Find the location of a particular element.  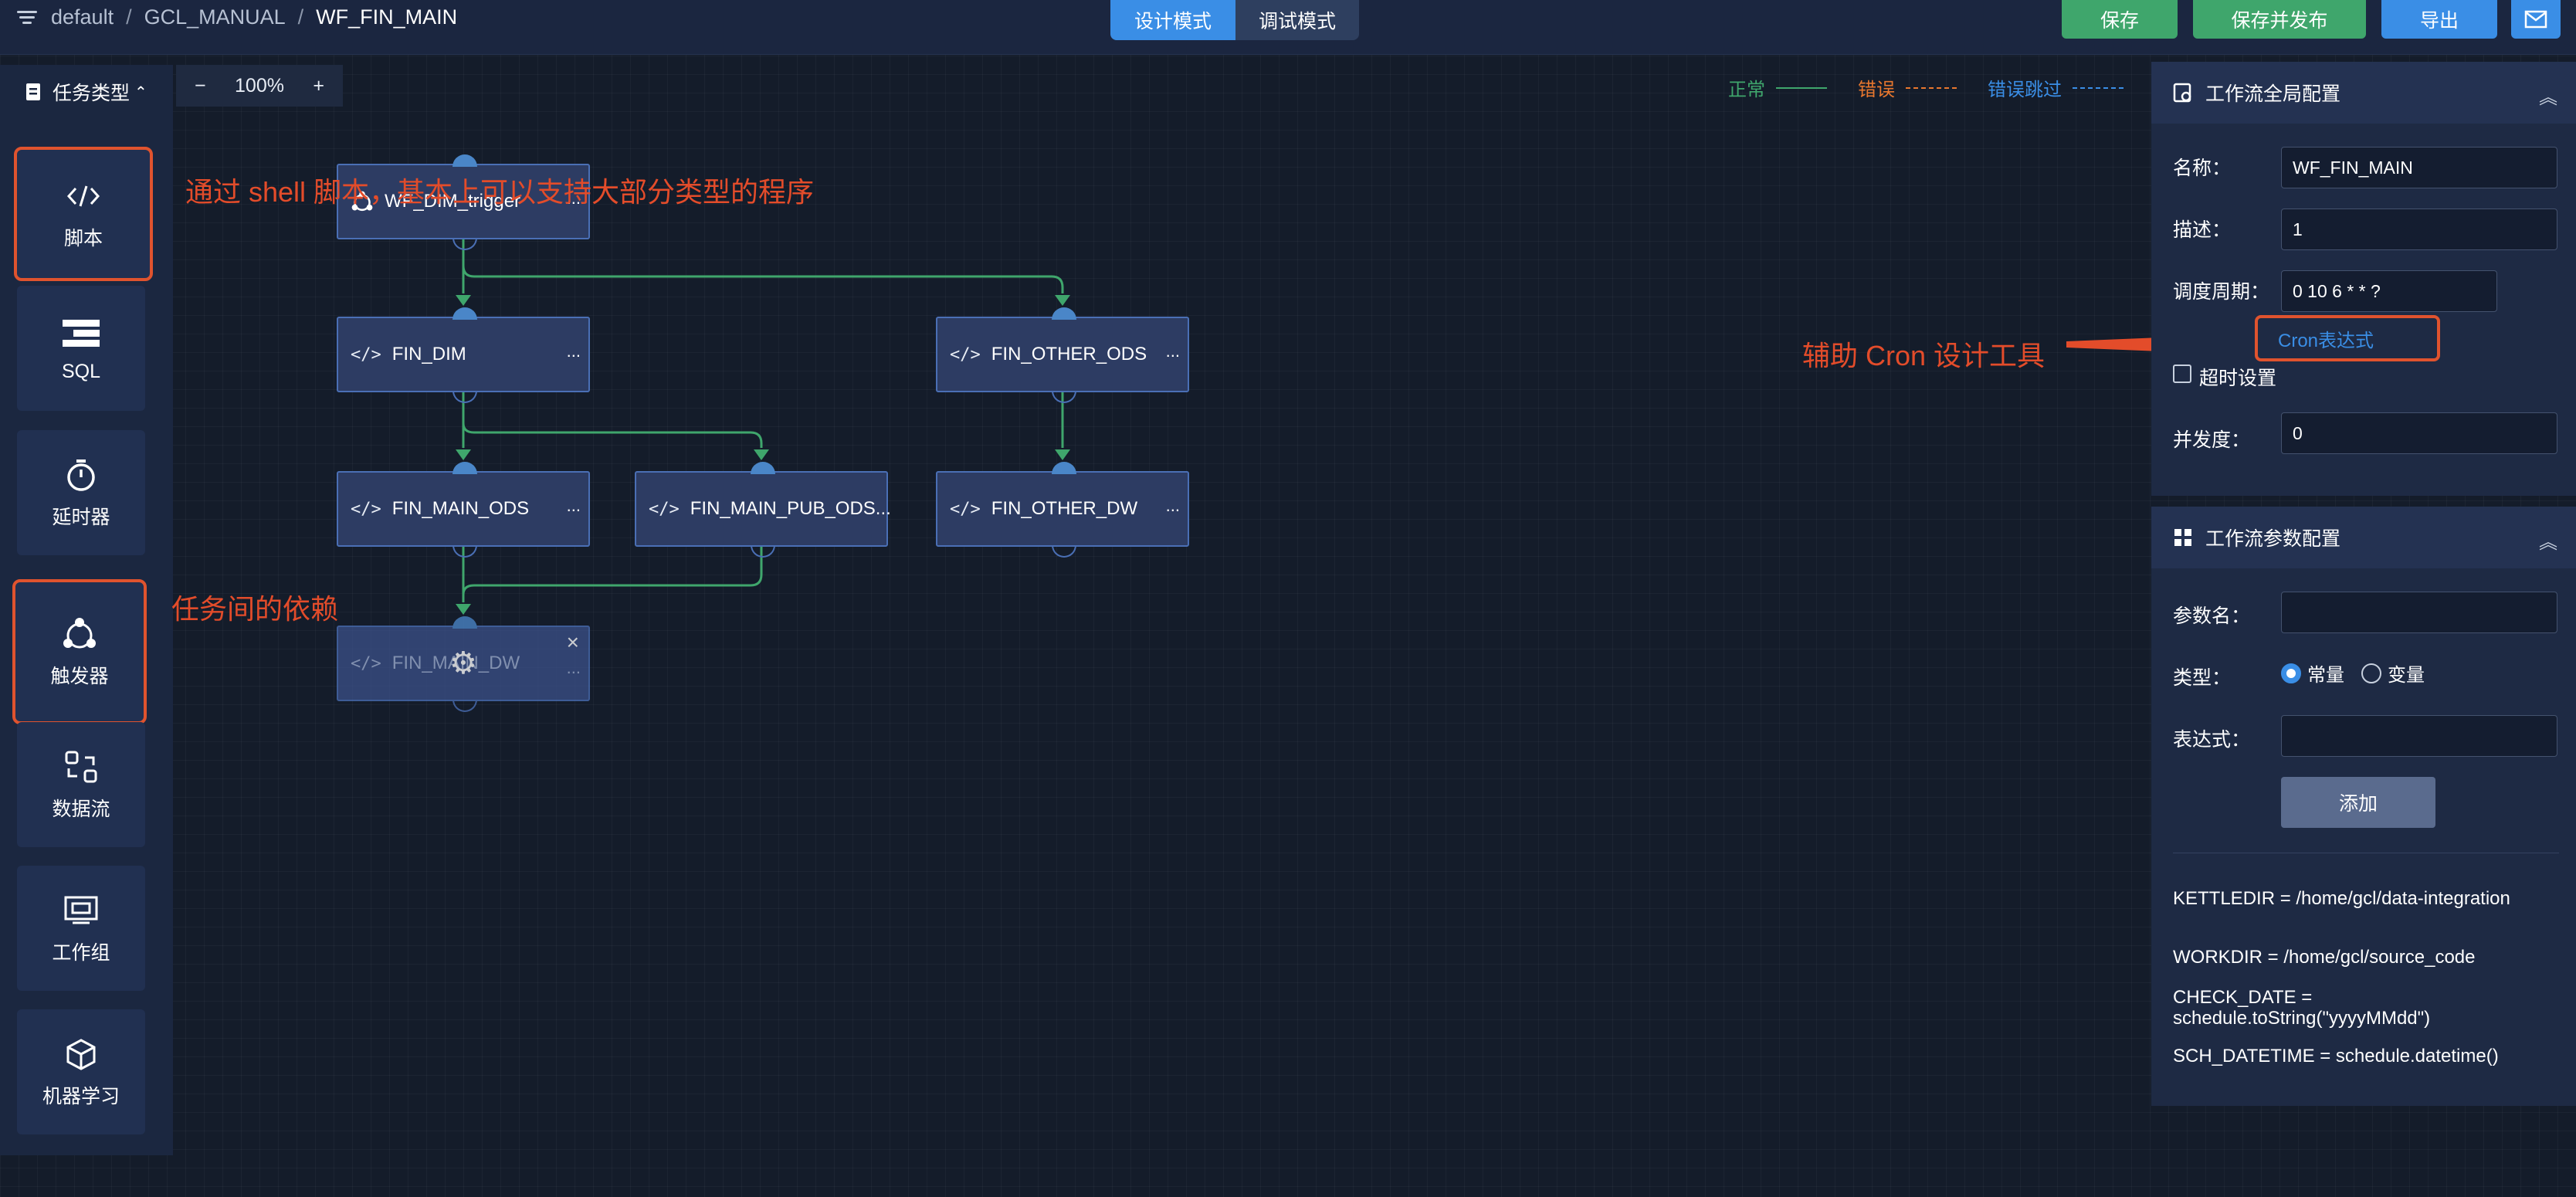

name-label: 名称： is located at coordinates (2202, 168).